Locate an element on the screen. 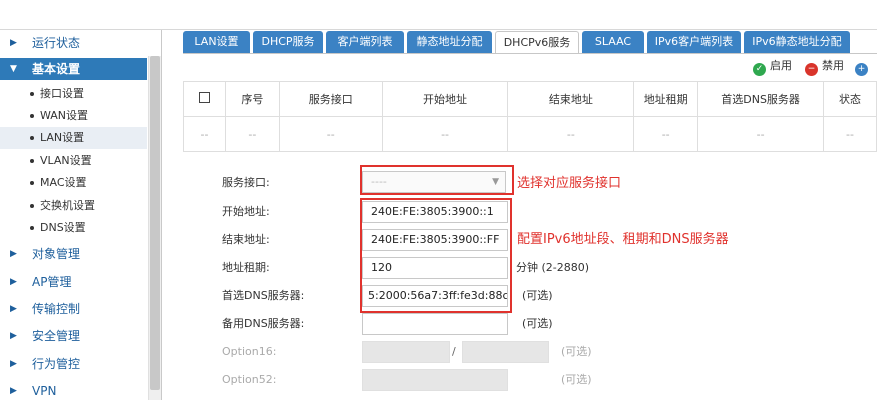  sidebar-item-label: 基本设置 is located at coordinates (56, 69).